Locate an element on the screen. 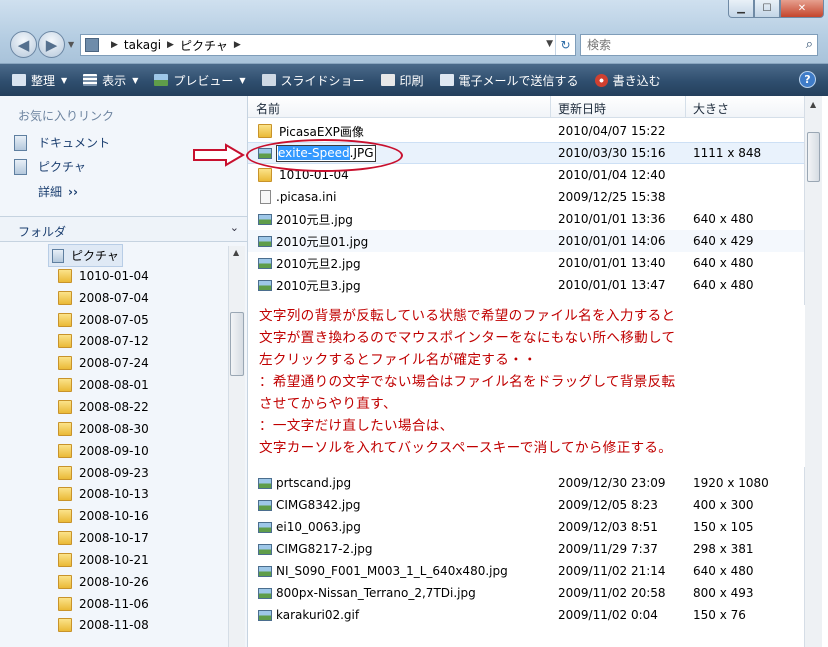 This screenshot has width=828, height=647. preview-button: プレビュー ▼ is located at coordinates (200, 80).